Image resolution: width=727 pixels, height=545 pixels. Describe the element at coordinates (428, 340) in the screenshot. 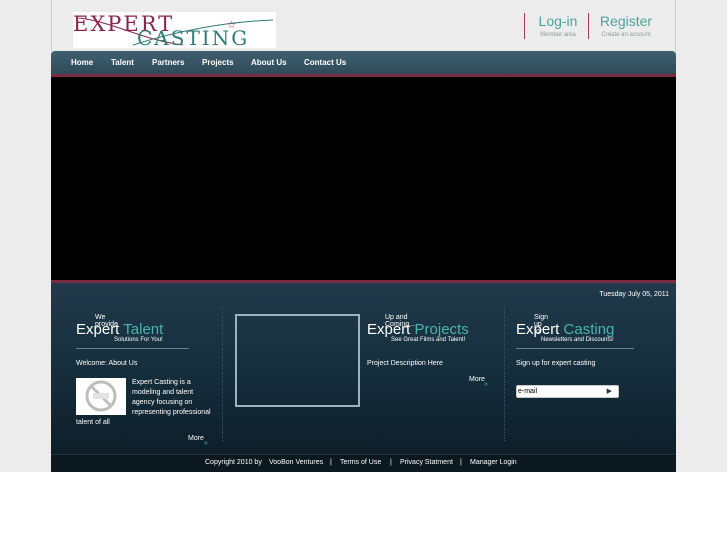

I see `projects-heading-post: See Great Films and Talent!` at that location.